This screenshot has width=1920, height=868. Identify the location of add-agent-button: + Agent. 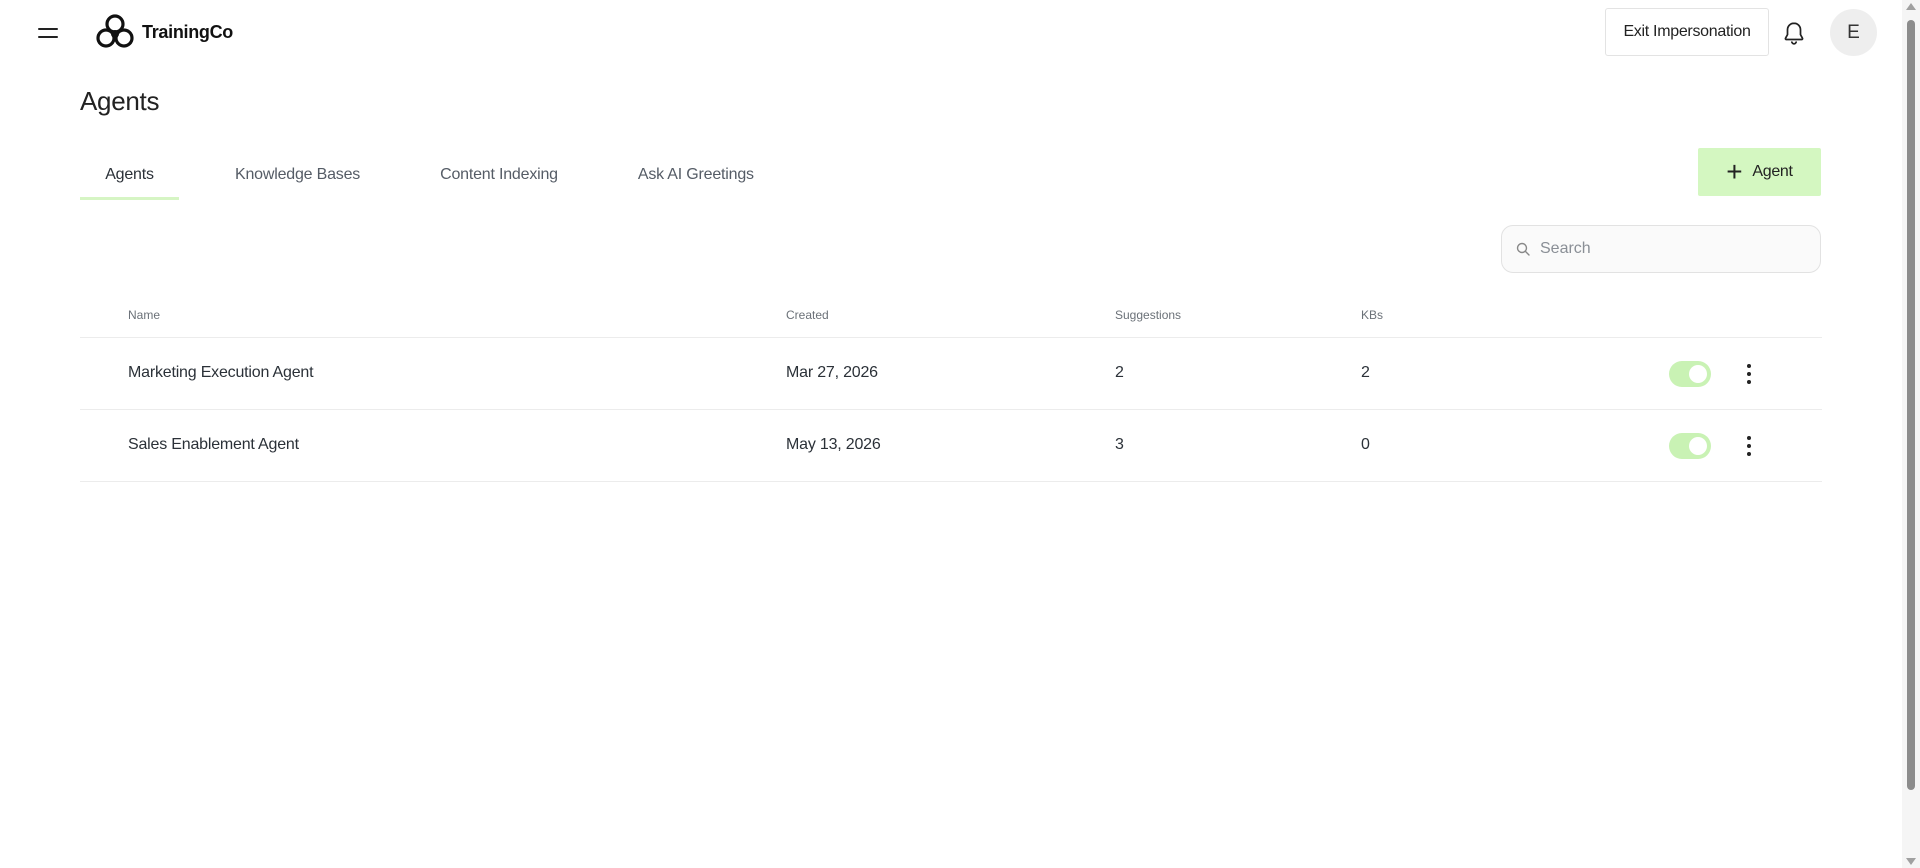
(1759, 172).